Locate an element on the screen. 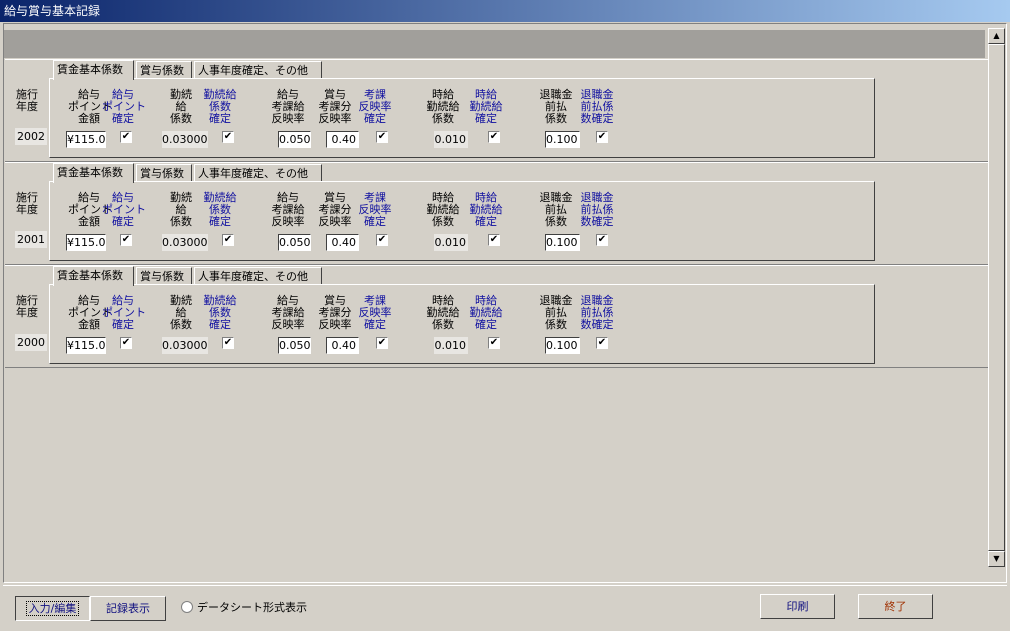 The image size is (1010, 631). year-value: 2000 is located at coordinates (31, 342).